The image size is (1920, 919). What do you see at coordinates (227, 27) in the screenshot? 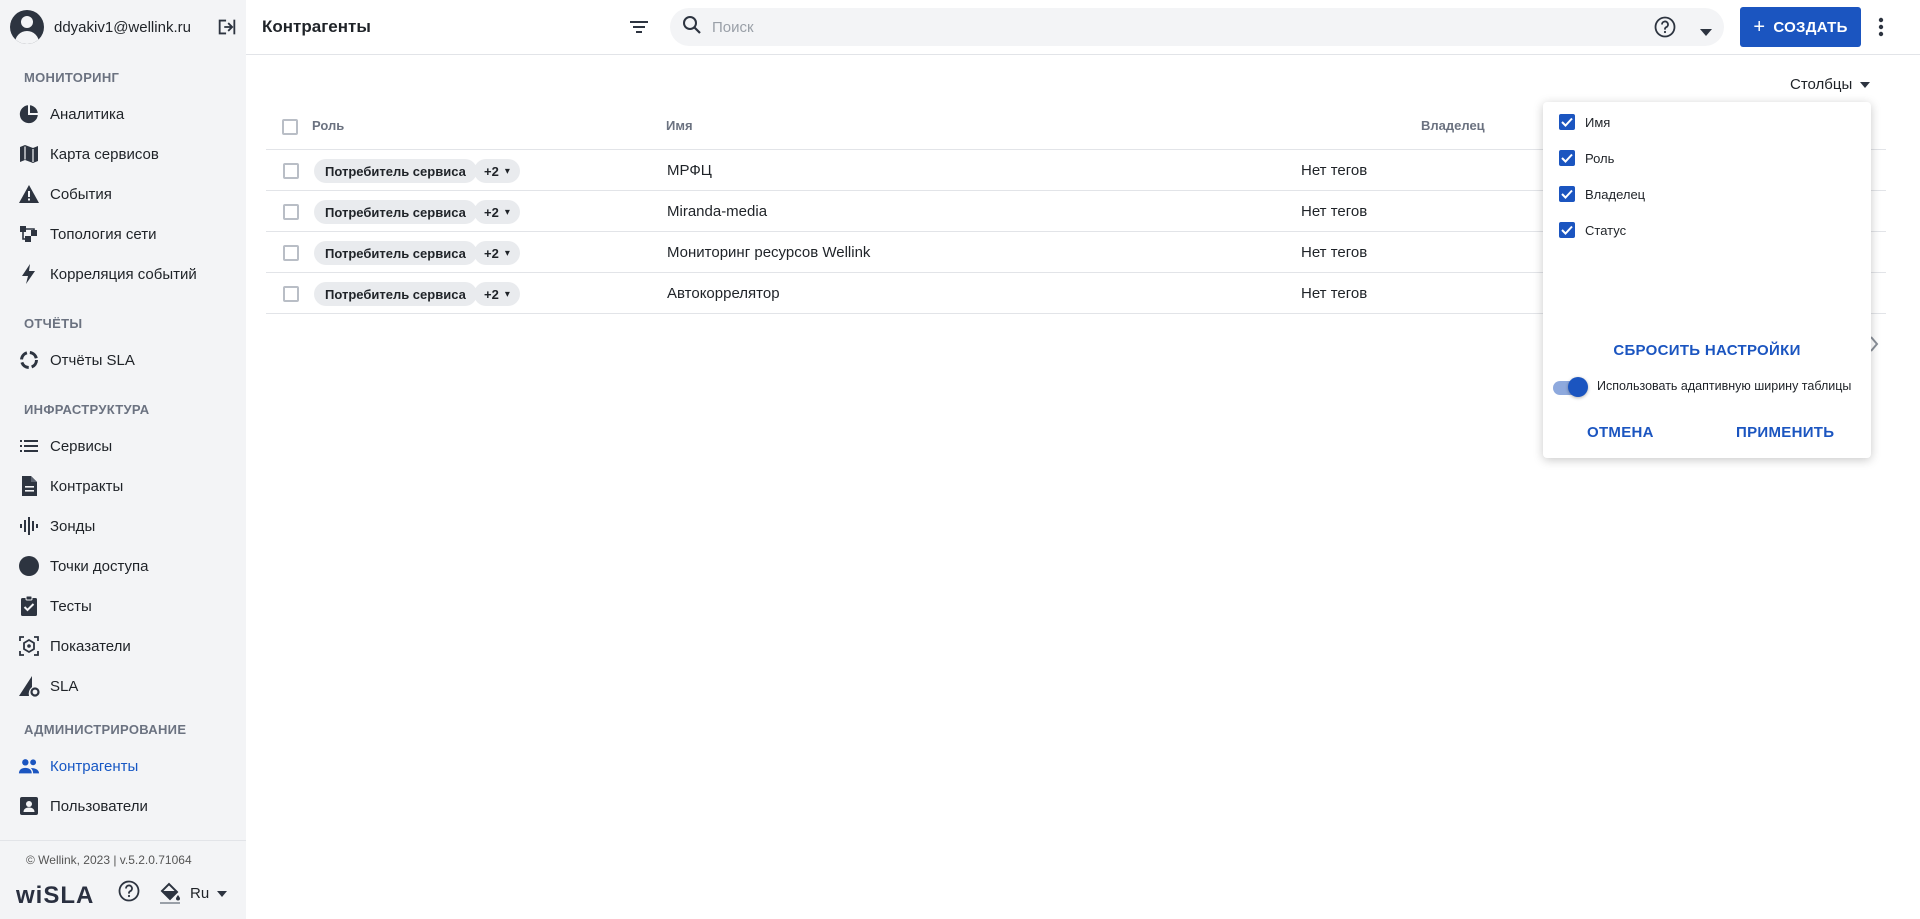
I see `logout-icon` at bounding box center [227, 27].